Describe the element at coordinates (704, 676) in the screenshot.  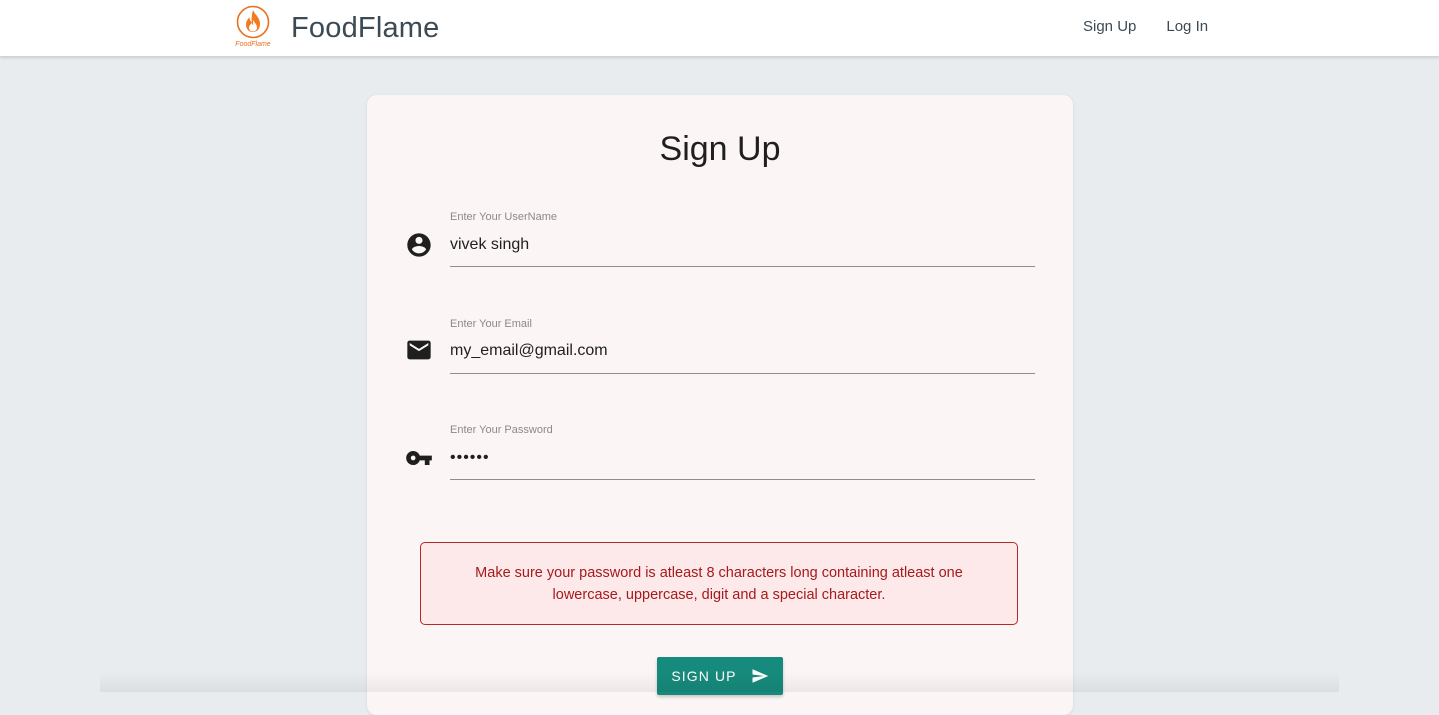
I see `submit-label: SIGN UP` at that location.